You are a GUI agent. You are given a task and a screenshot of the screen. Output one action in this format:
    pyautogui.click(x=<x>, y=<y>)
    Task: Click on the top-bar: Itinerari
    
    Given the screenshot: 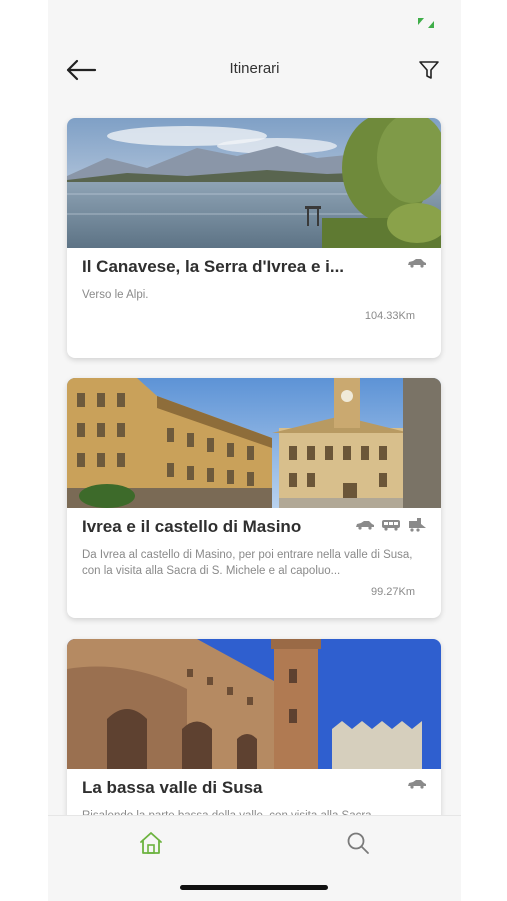 What is the action you would take?
    pyautogui.click(x=254, y=70)
    